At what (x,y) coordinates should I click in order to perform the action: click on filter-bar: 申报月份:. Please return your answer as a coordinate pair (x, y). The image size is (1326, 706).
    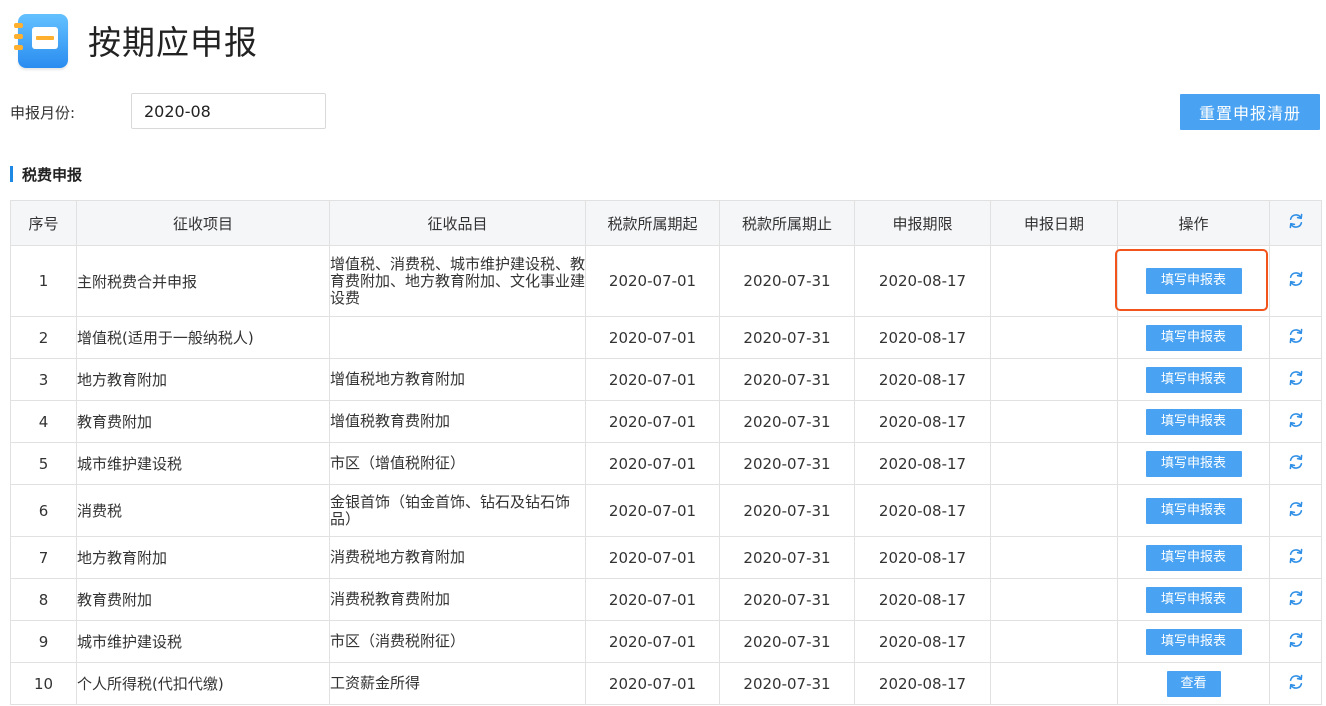
    Looking at the image, I should click on (168, 112).